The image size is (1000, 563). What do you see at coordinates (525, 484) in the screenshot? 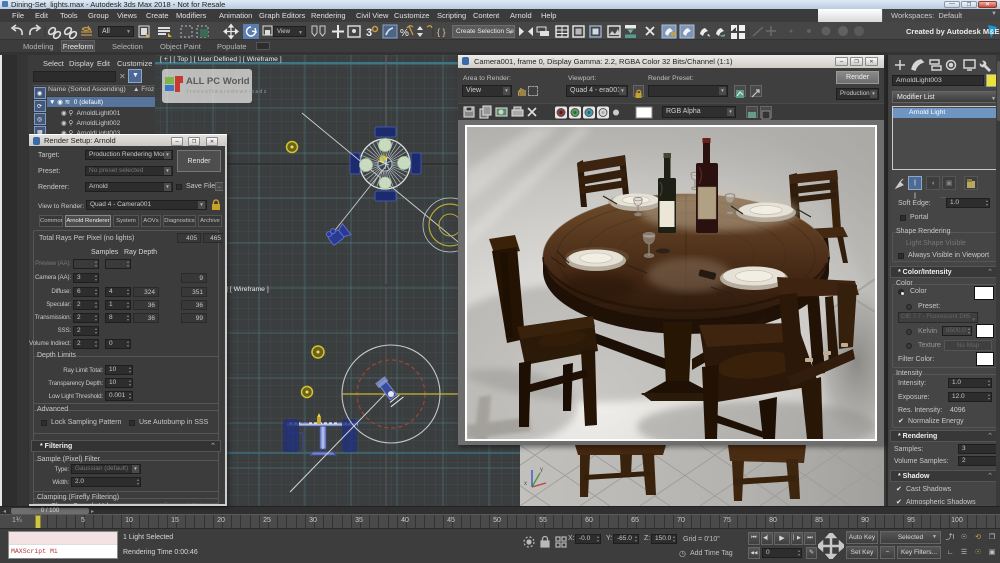
I see `svg-text: x` at bounding box center [525, 484].